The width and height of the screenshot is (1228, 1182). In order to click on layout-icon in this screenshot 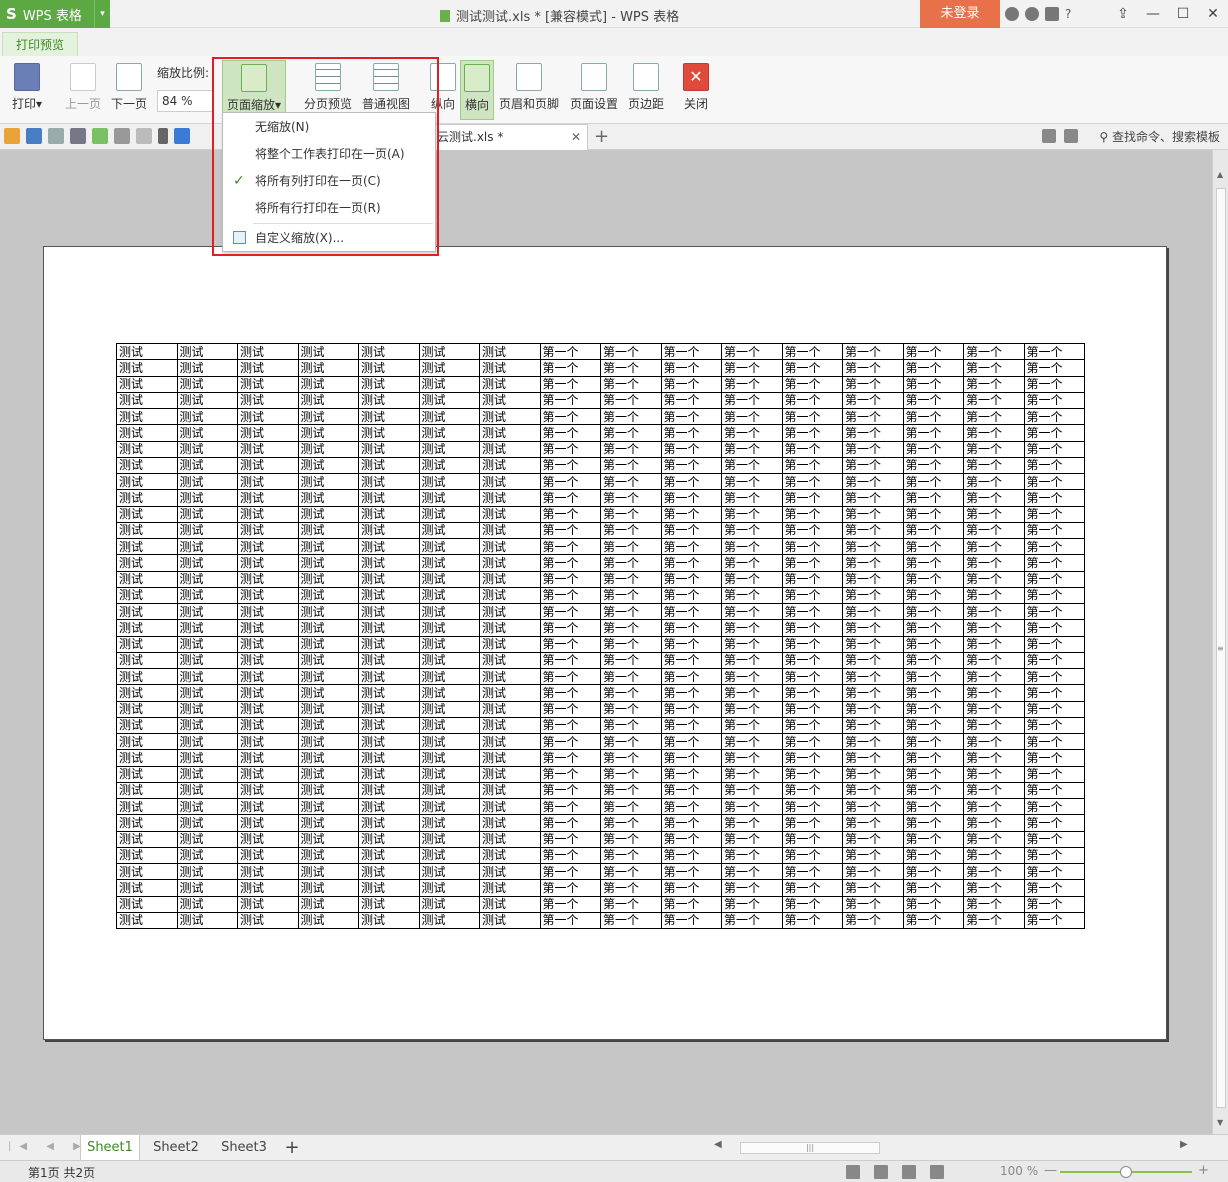, I will do `click(1071, 136)`.